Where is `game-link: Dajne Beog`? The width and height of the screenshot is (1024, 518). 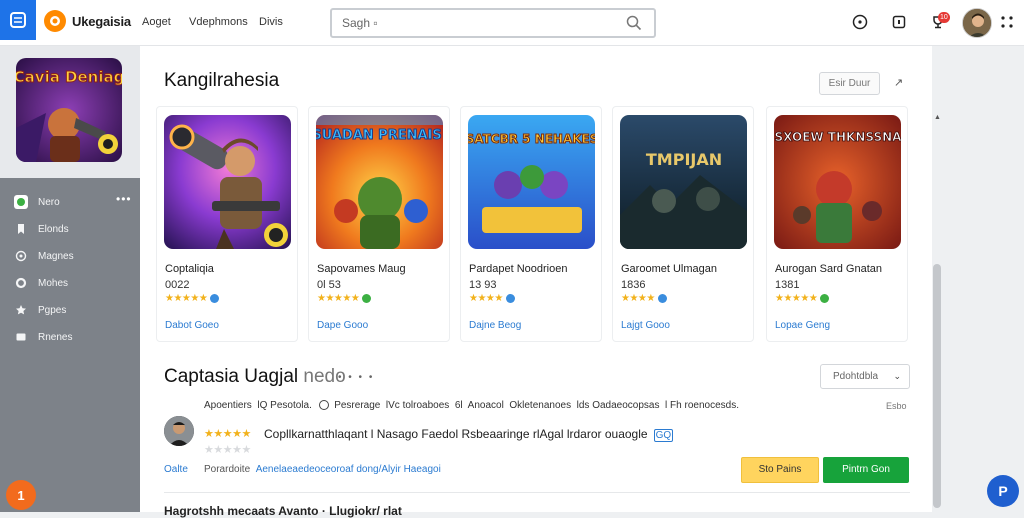 game-link: Dajne Beog is located at coordinates (495, 325).